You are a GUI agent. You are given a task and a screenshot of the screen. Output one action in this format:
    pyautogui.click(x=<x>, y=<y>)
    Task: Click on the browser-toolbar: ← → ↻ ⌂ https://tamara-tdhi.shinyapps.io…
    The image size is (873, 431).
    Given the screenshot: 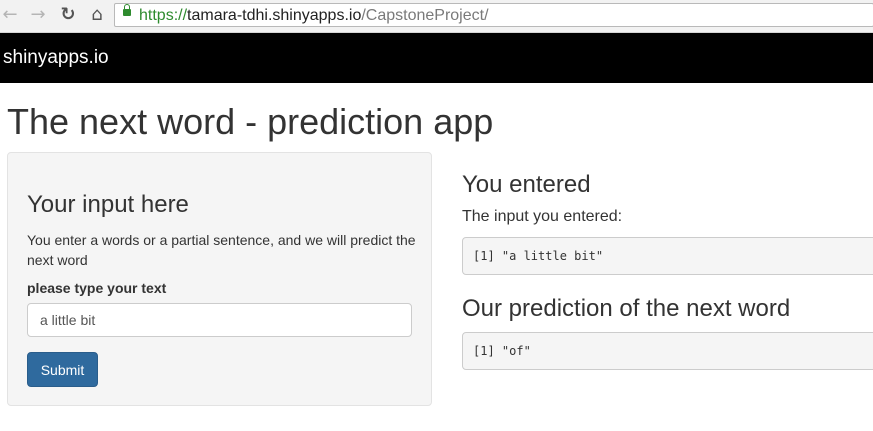 What is the action you would take?
    pyautogui.click(x=436, y=16)
    